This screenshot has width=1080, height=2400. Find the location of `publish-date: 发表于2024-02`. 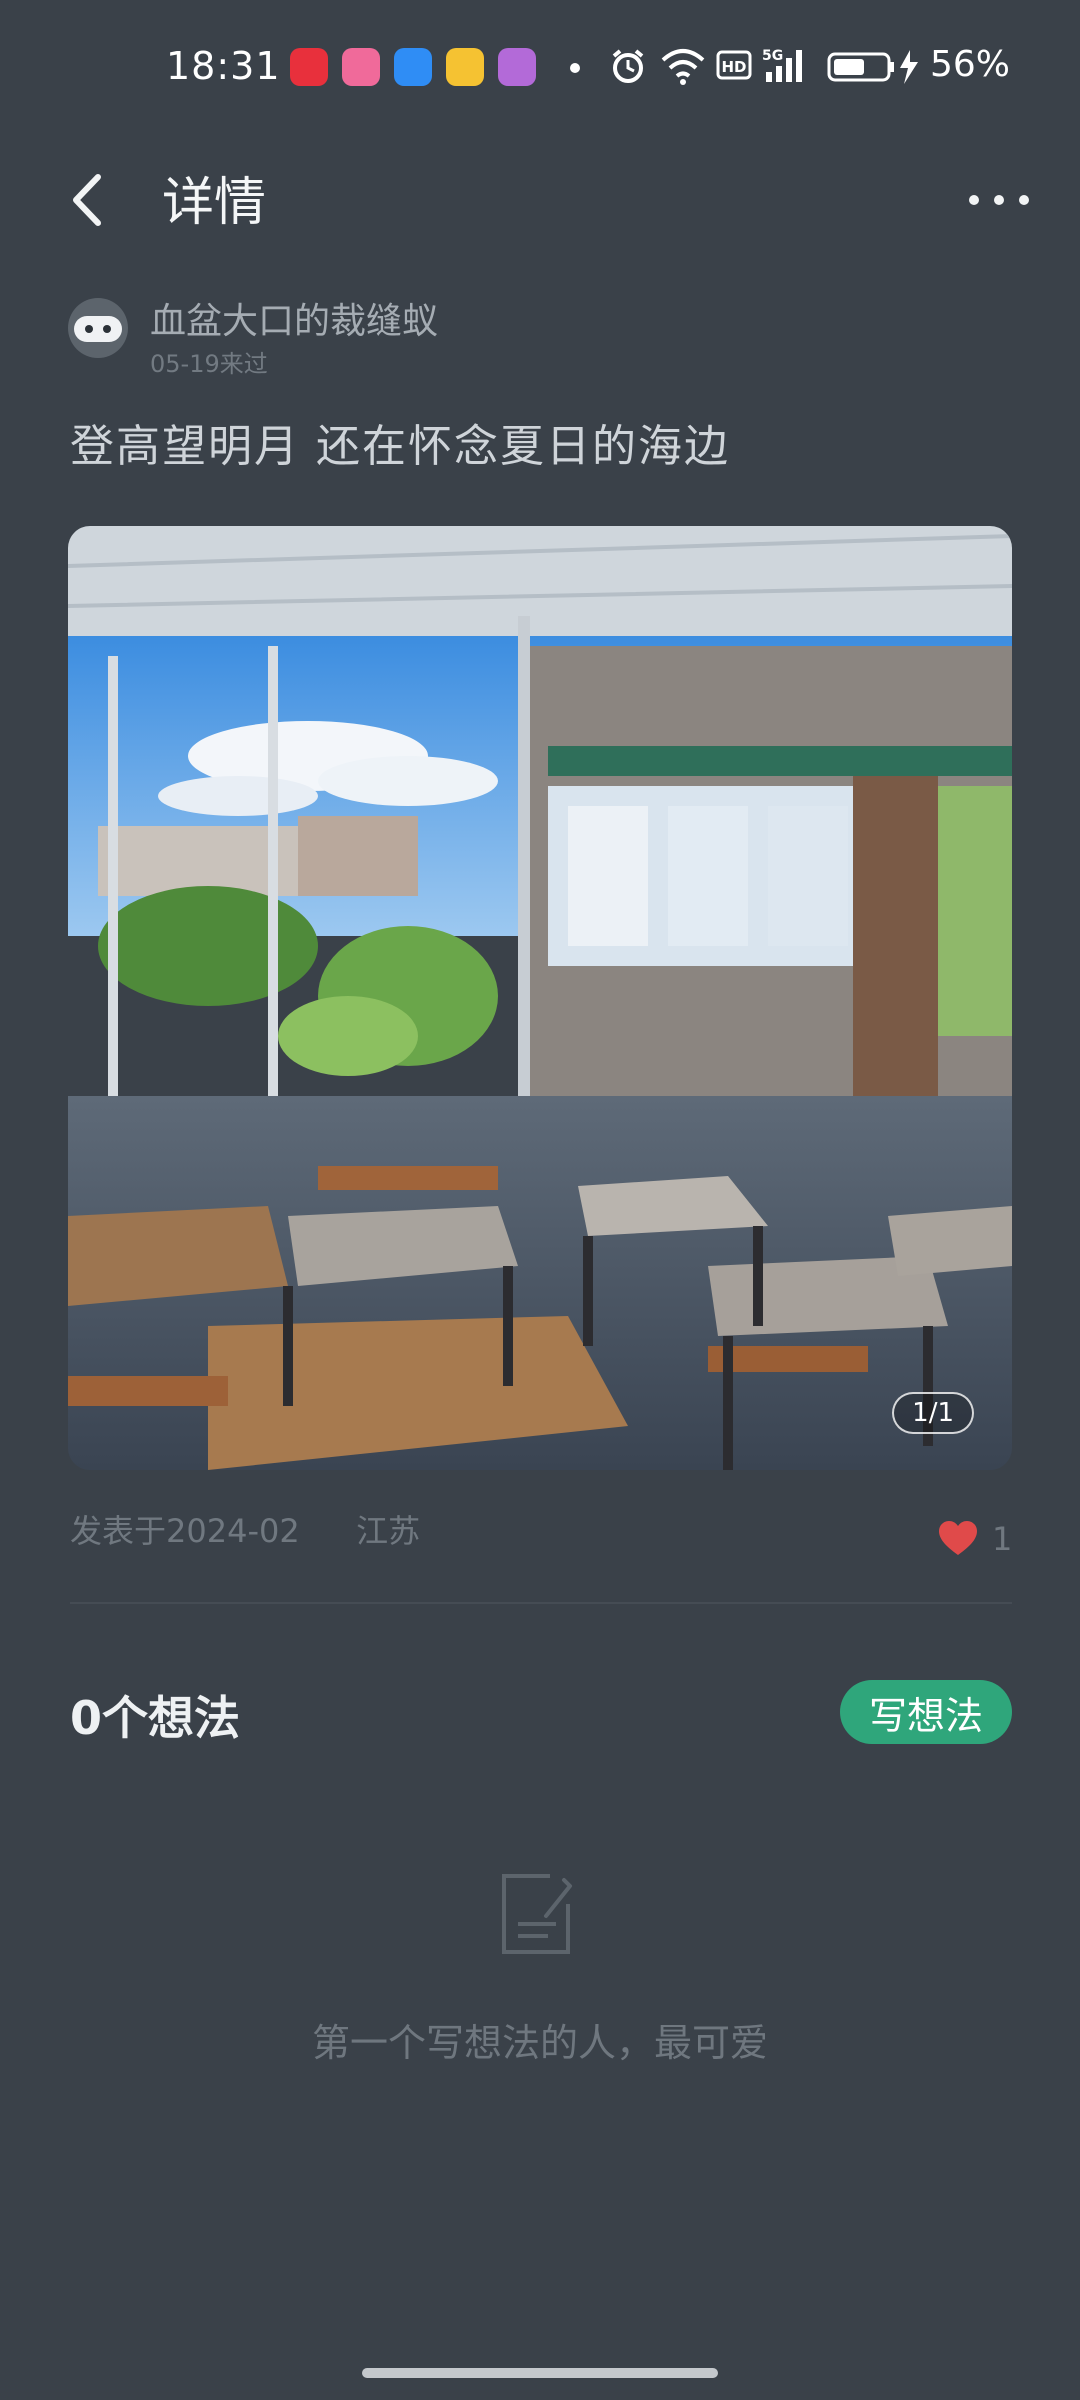

publish-date: 发表于2024-02 is located at coordinates (185, 1531).